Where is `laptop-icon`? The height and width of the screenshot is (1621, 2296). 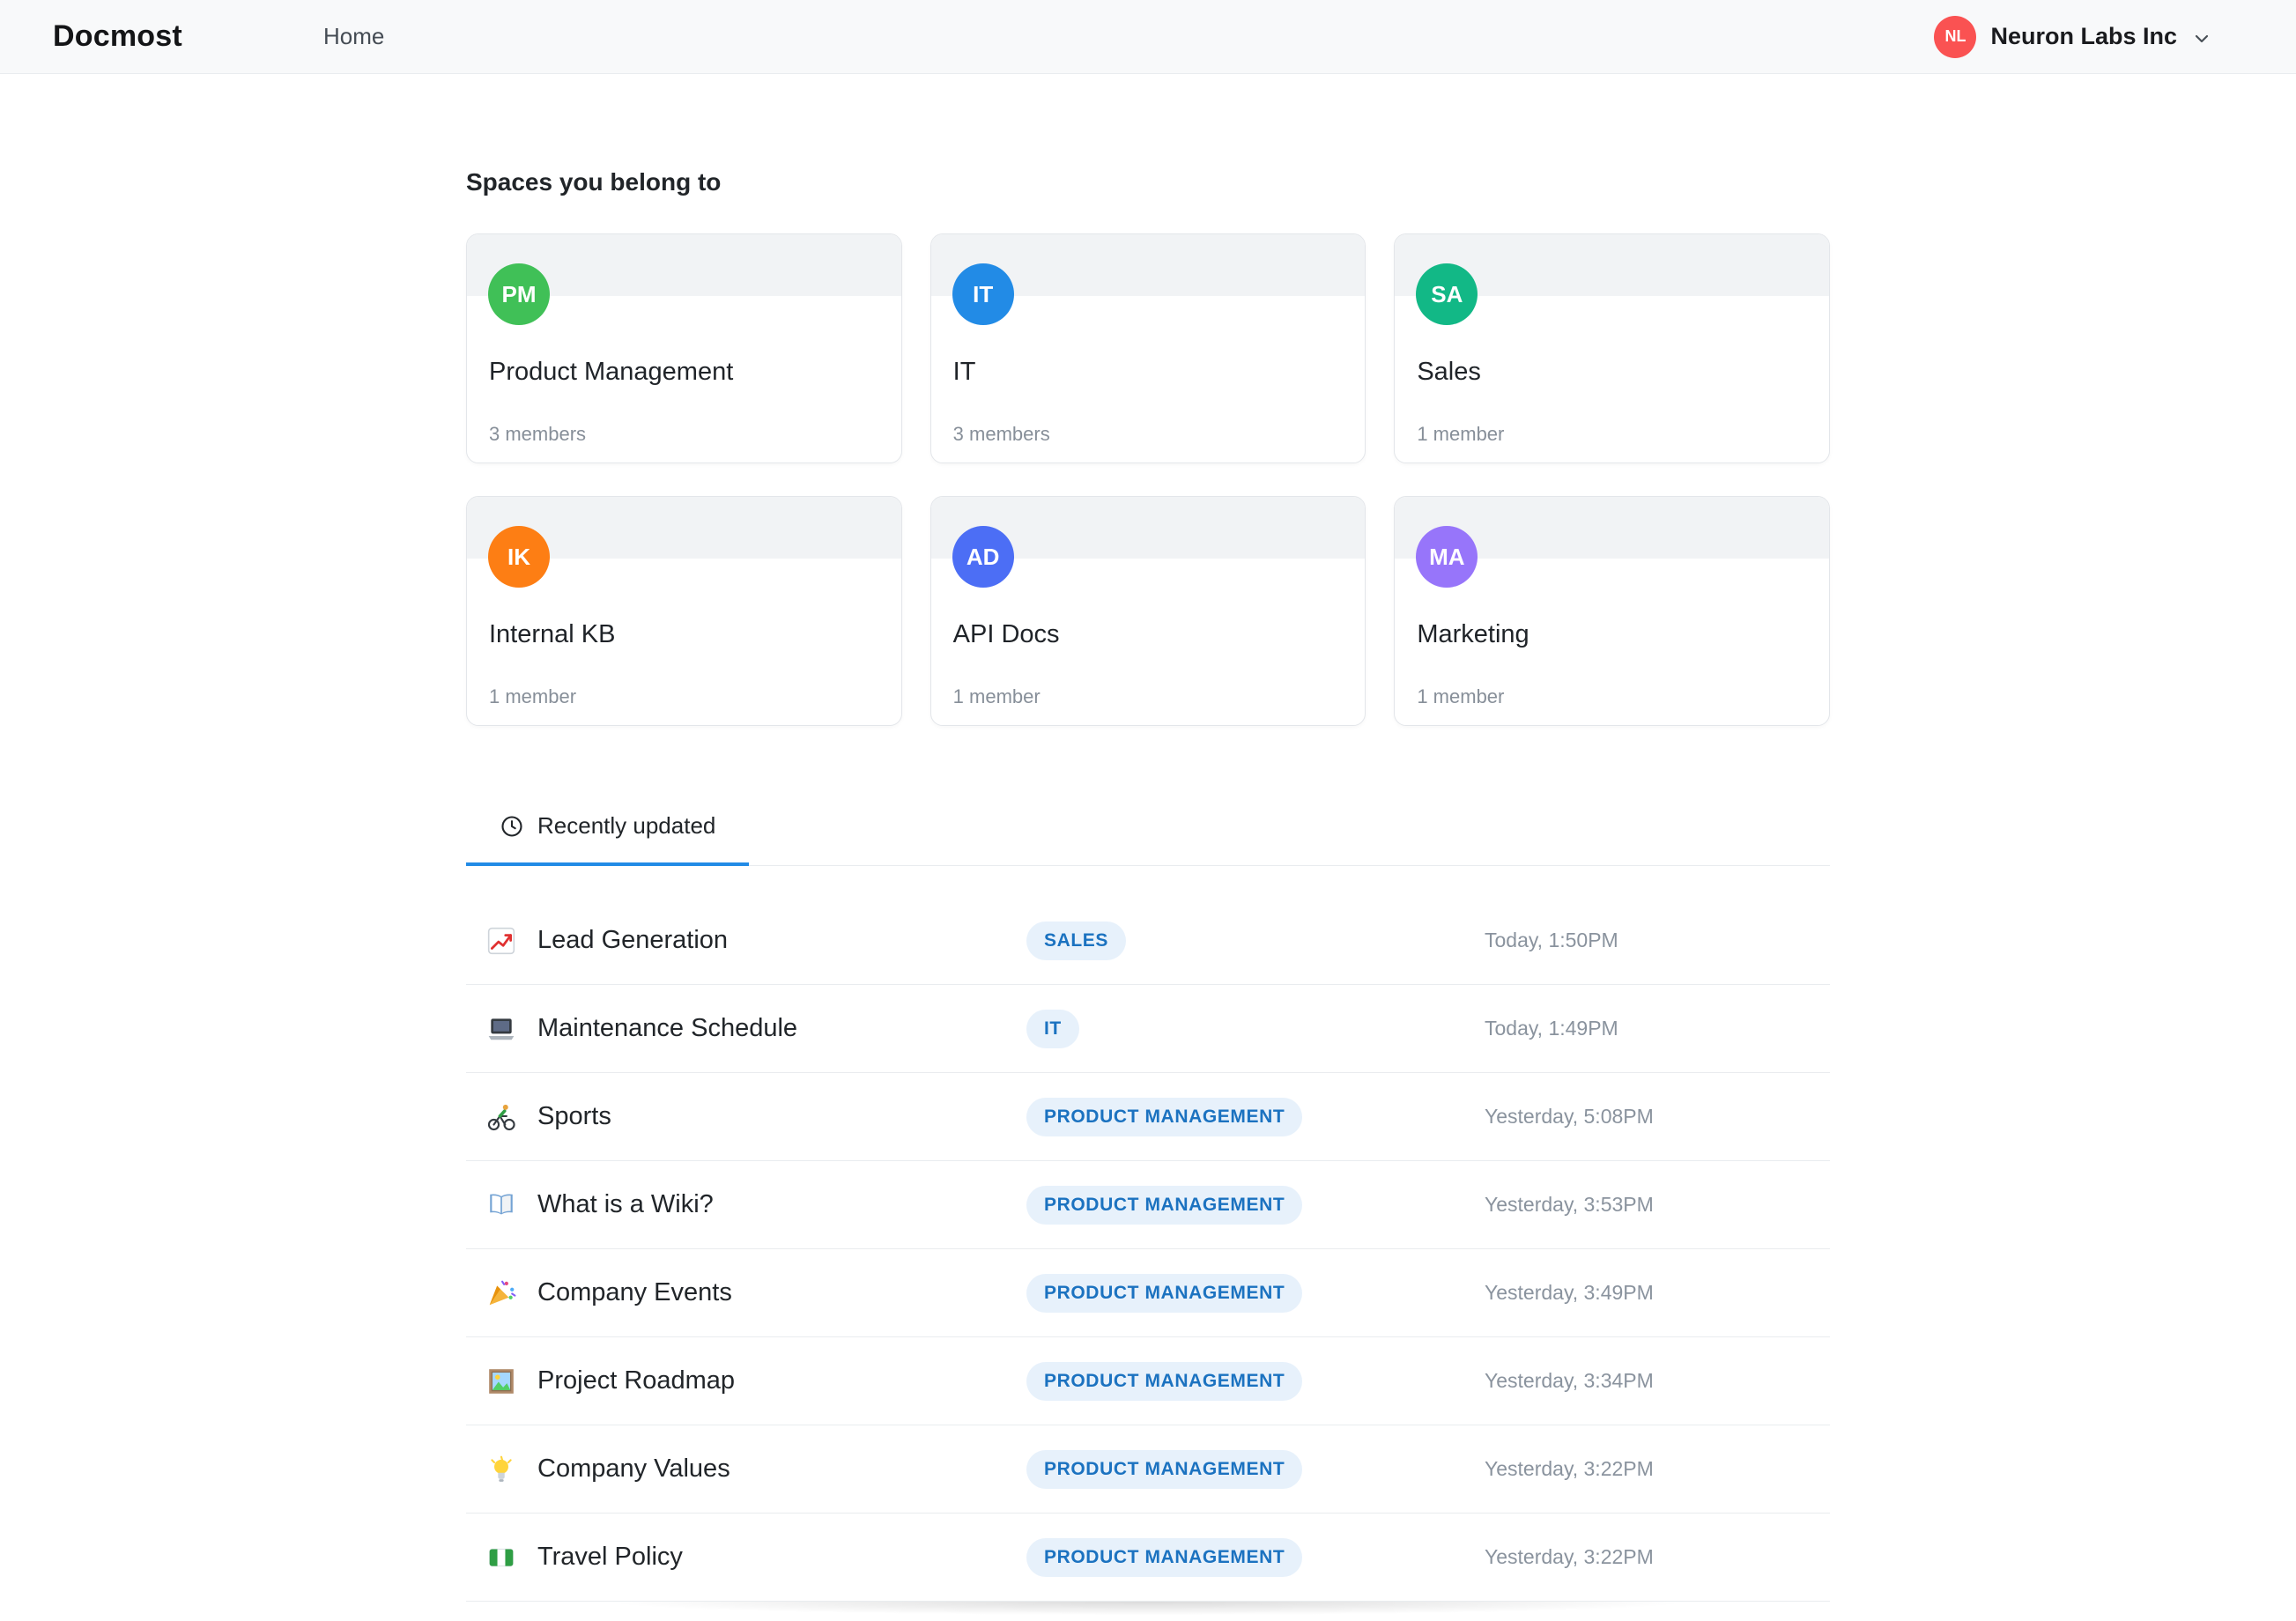 laptop-icon is located at coordinates (501, 1029).